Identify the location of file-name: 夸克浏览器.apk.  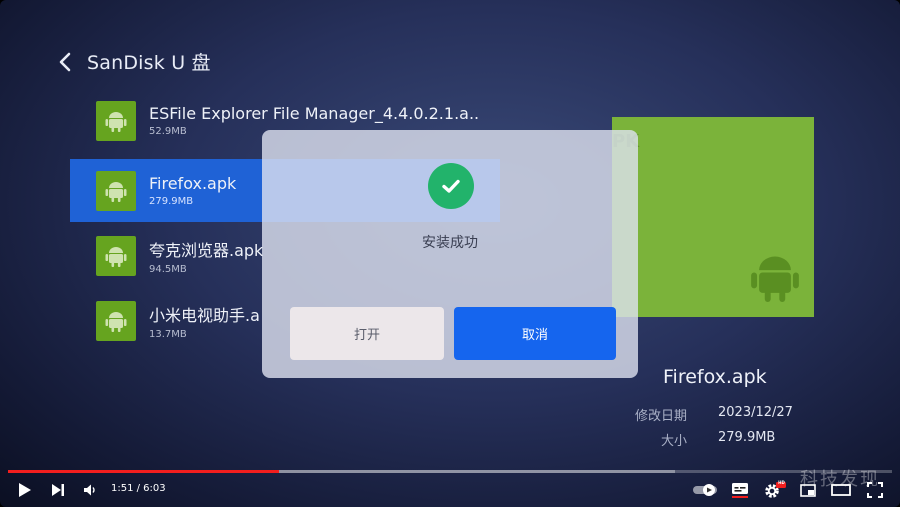
(206, 250).